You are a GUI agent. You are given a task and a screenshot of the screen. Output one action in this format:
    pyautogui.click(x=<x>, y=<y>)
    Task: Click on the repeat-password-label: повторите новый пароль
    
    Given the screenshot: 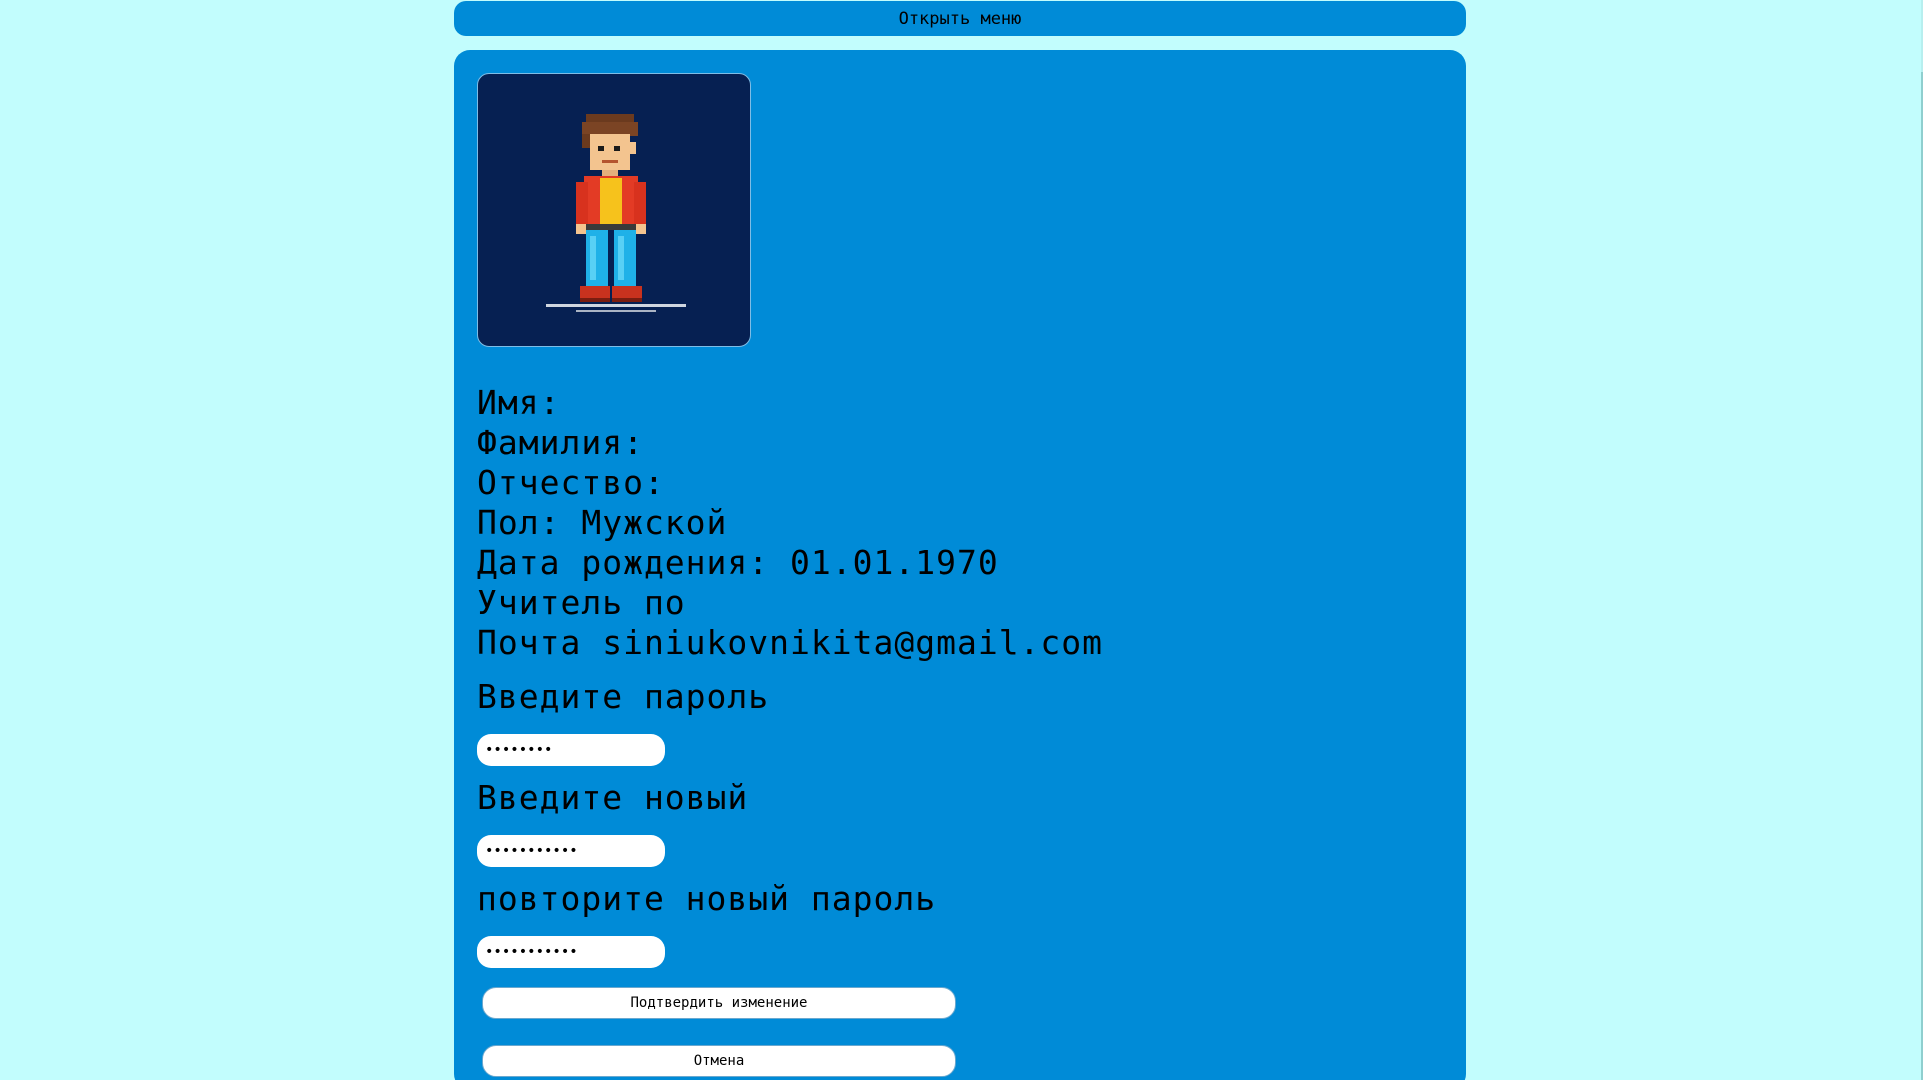 What is the action you would take?
    pyautogui.click(x=707, y=898)
    